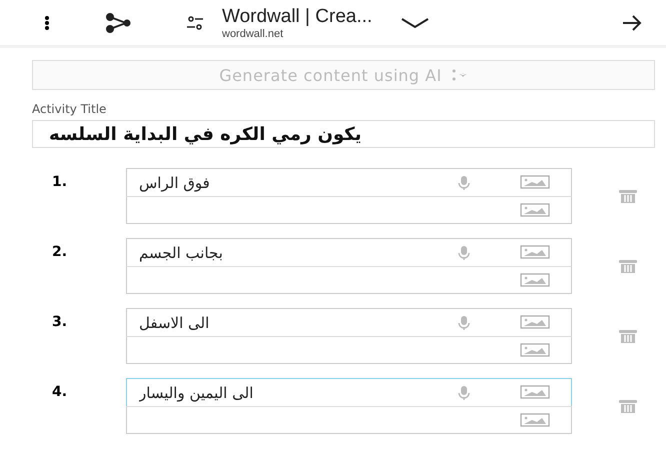 Image resolution: width=666 pixels, height=450 pixels. Describe the element at coordinates (415, 23) in the screenshot. I see `chevron-down-icon` at that location.